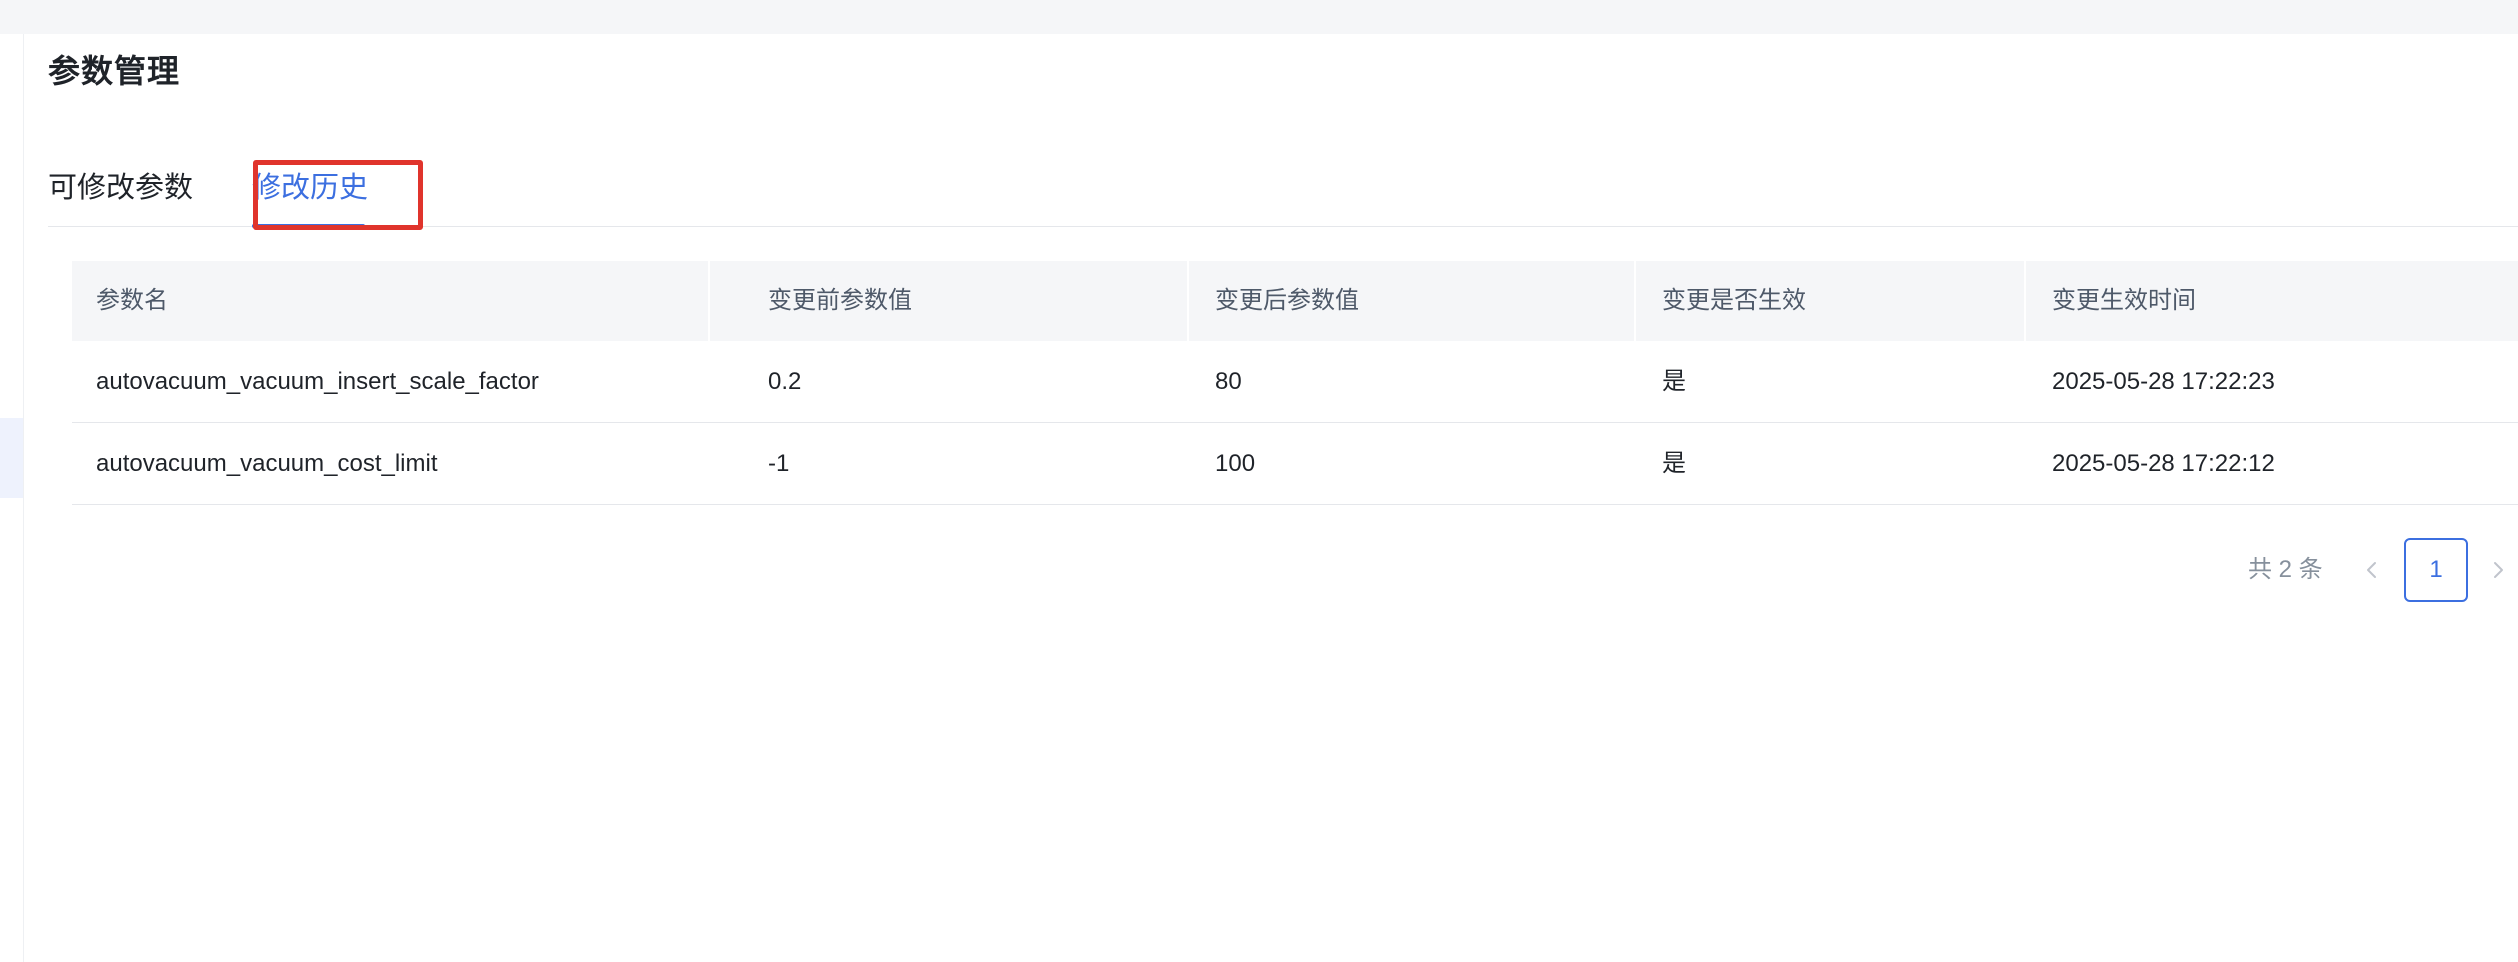 This screenshot has height=962, width=2518. I want to click on pagination-next-button, so click(2498, 570).